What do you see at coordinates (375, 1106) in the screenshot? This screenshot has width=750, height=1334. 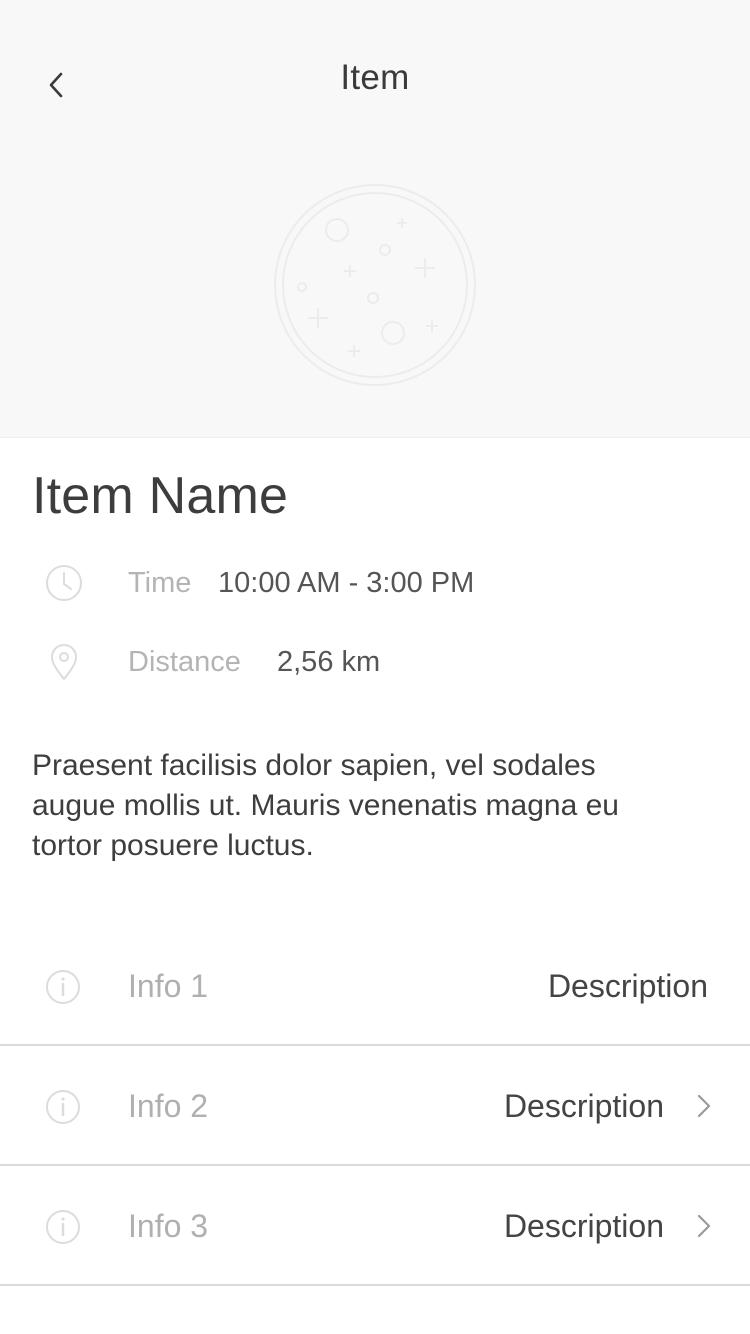 I see `info-row-2: Info 2 Description` at bounding box center [375, 1106].